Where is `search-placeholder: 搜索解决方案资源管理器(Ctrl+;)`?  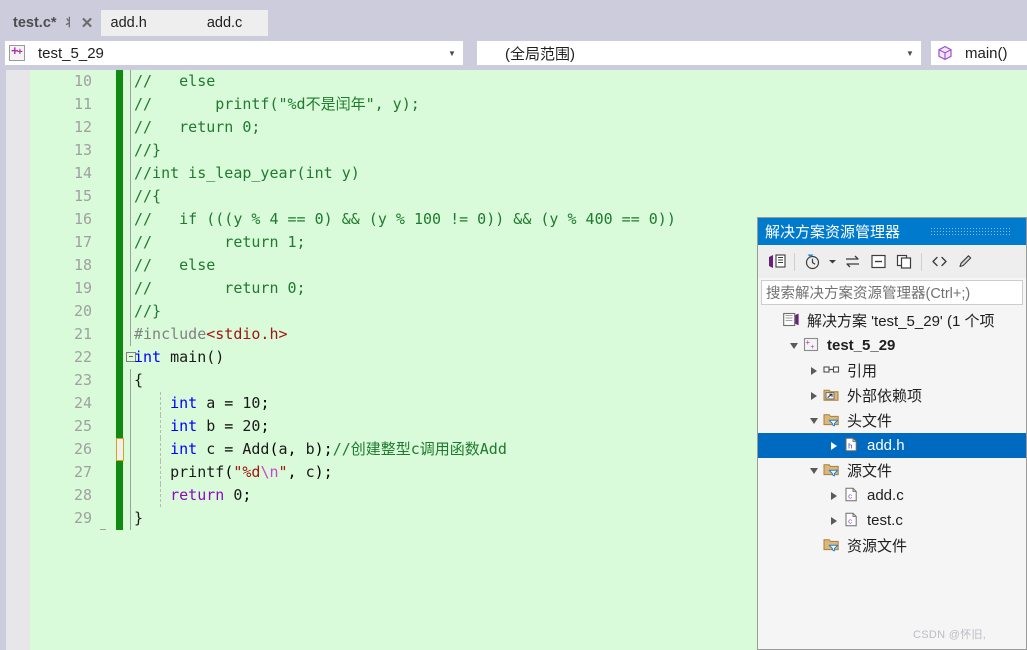
search-placeholder: 搜索解决方案资源管理器(Ctrl+;) is located at coordinates (868, 294).